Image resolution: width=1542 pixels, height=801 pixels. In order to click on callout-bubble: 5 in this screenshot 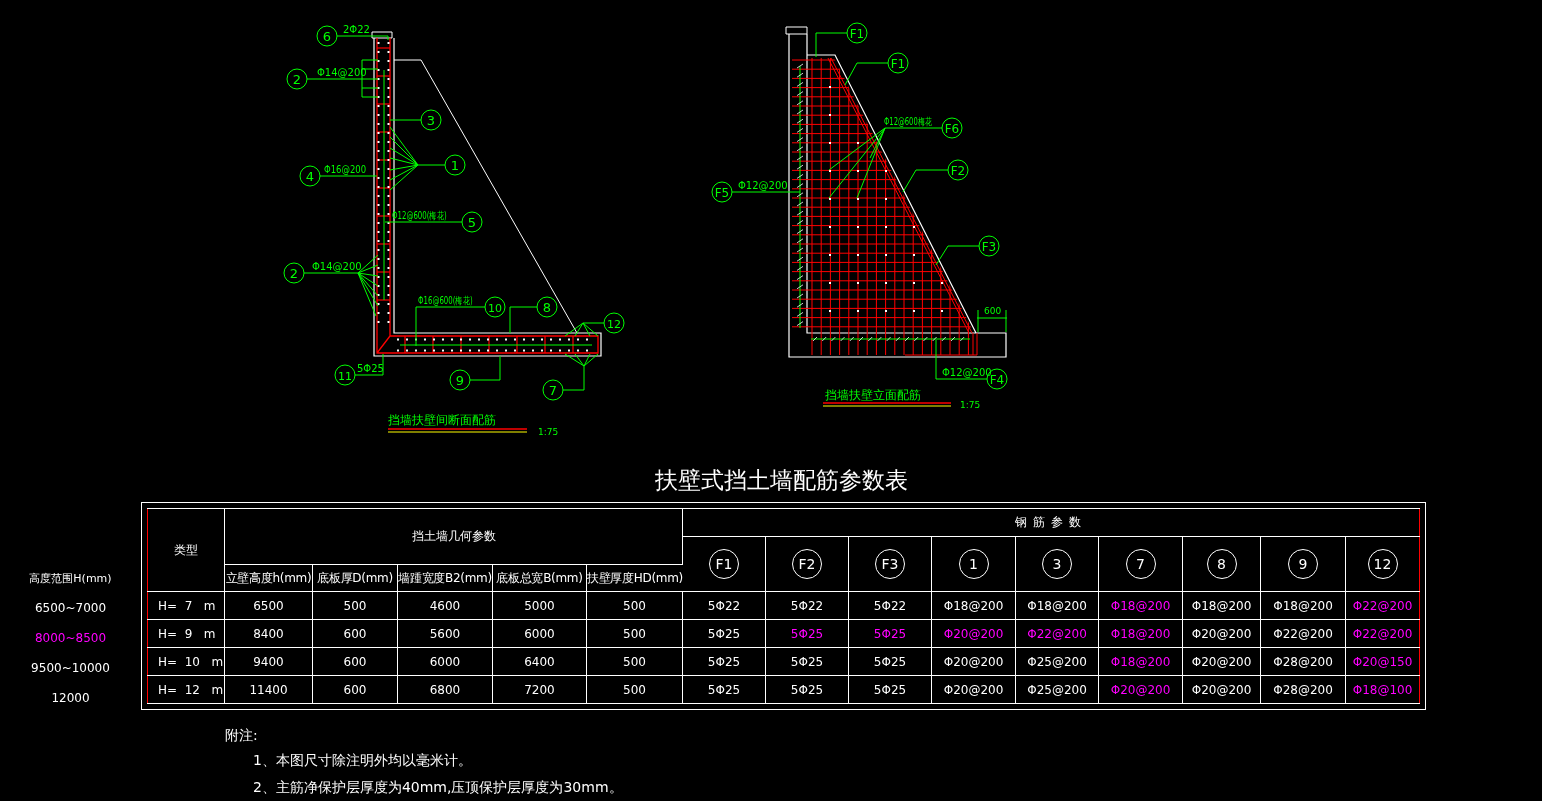, I will do `click(472, 222)`.